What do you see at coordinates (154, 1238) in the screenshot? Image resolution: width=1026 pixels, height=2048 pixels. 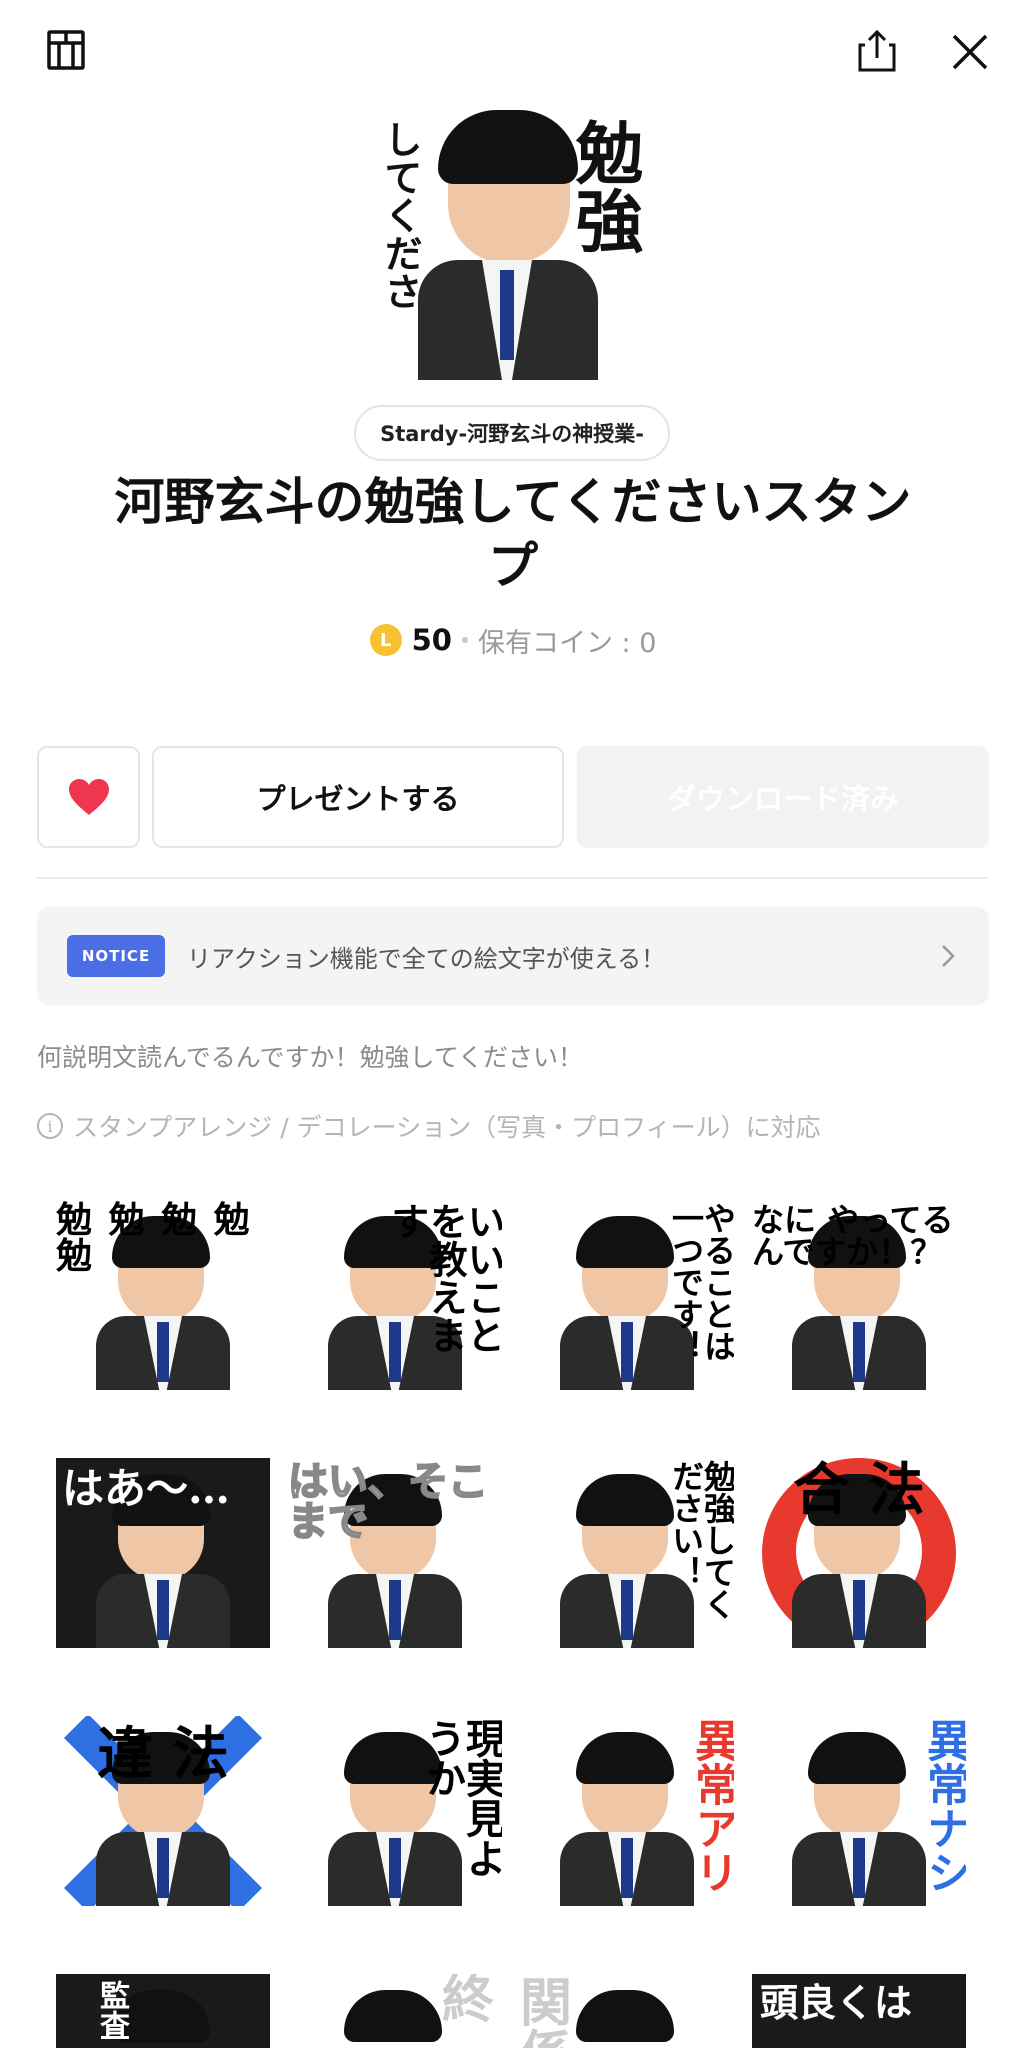 I see `sticker-caption: 勉 勉 勉 勉 勉` at bounding box center [154, 1238].